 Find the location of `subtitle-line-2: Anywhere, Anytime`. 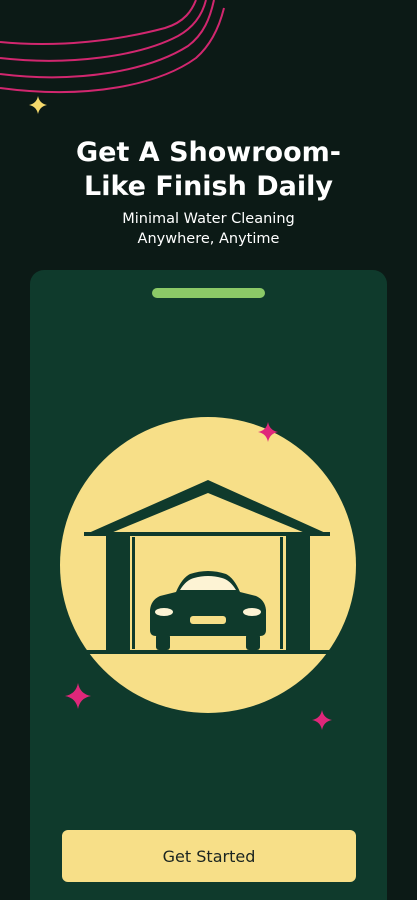

subtitle-line-2: Anywhere, Anytime is located at coordinates (208, 239).